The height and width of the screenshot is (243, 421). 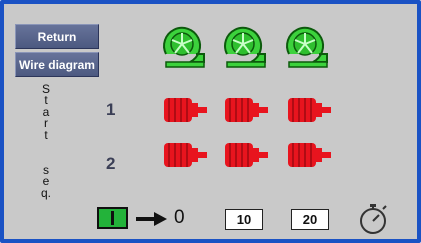 I want to click on toggle-switch-icon, so click(x=112, y=218).